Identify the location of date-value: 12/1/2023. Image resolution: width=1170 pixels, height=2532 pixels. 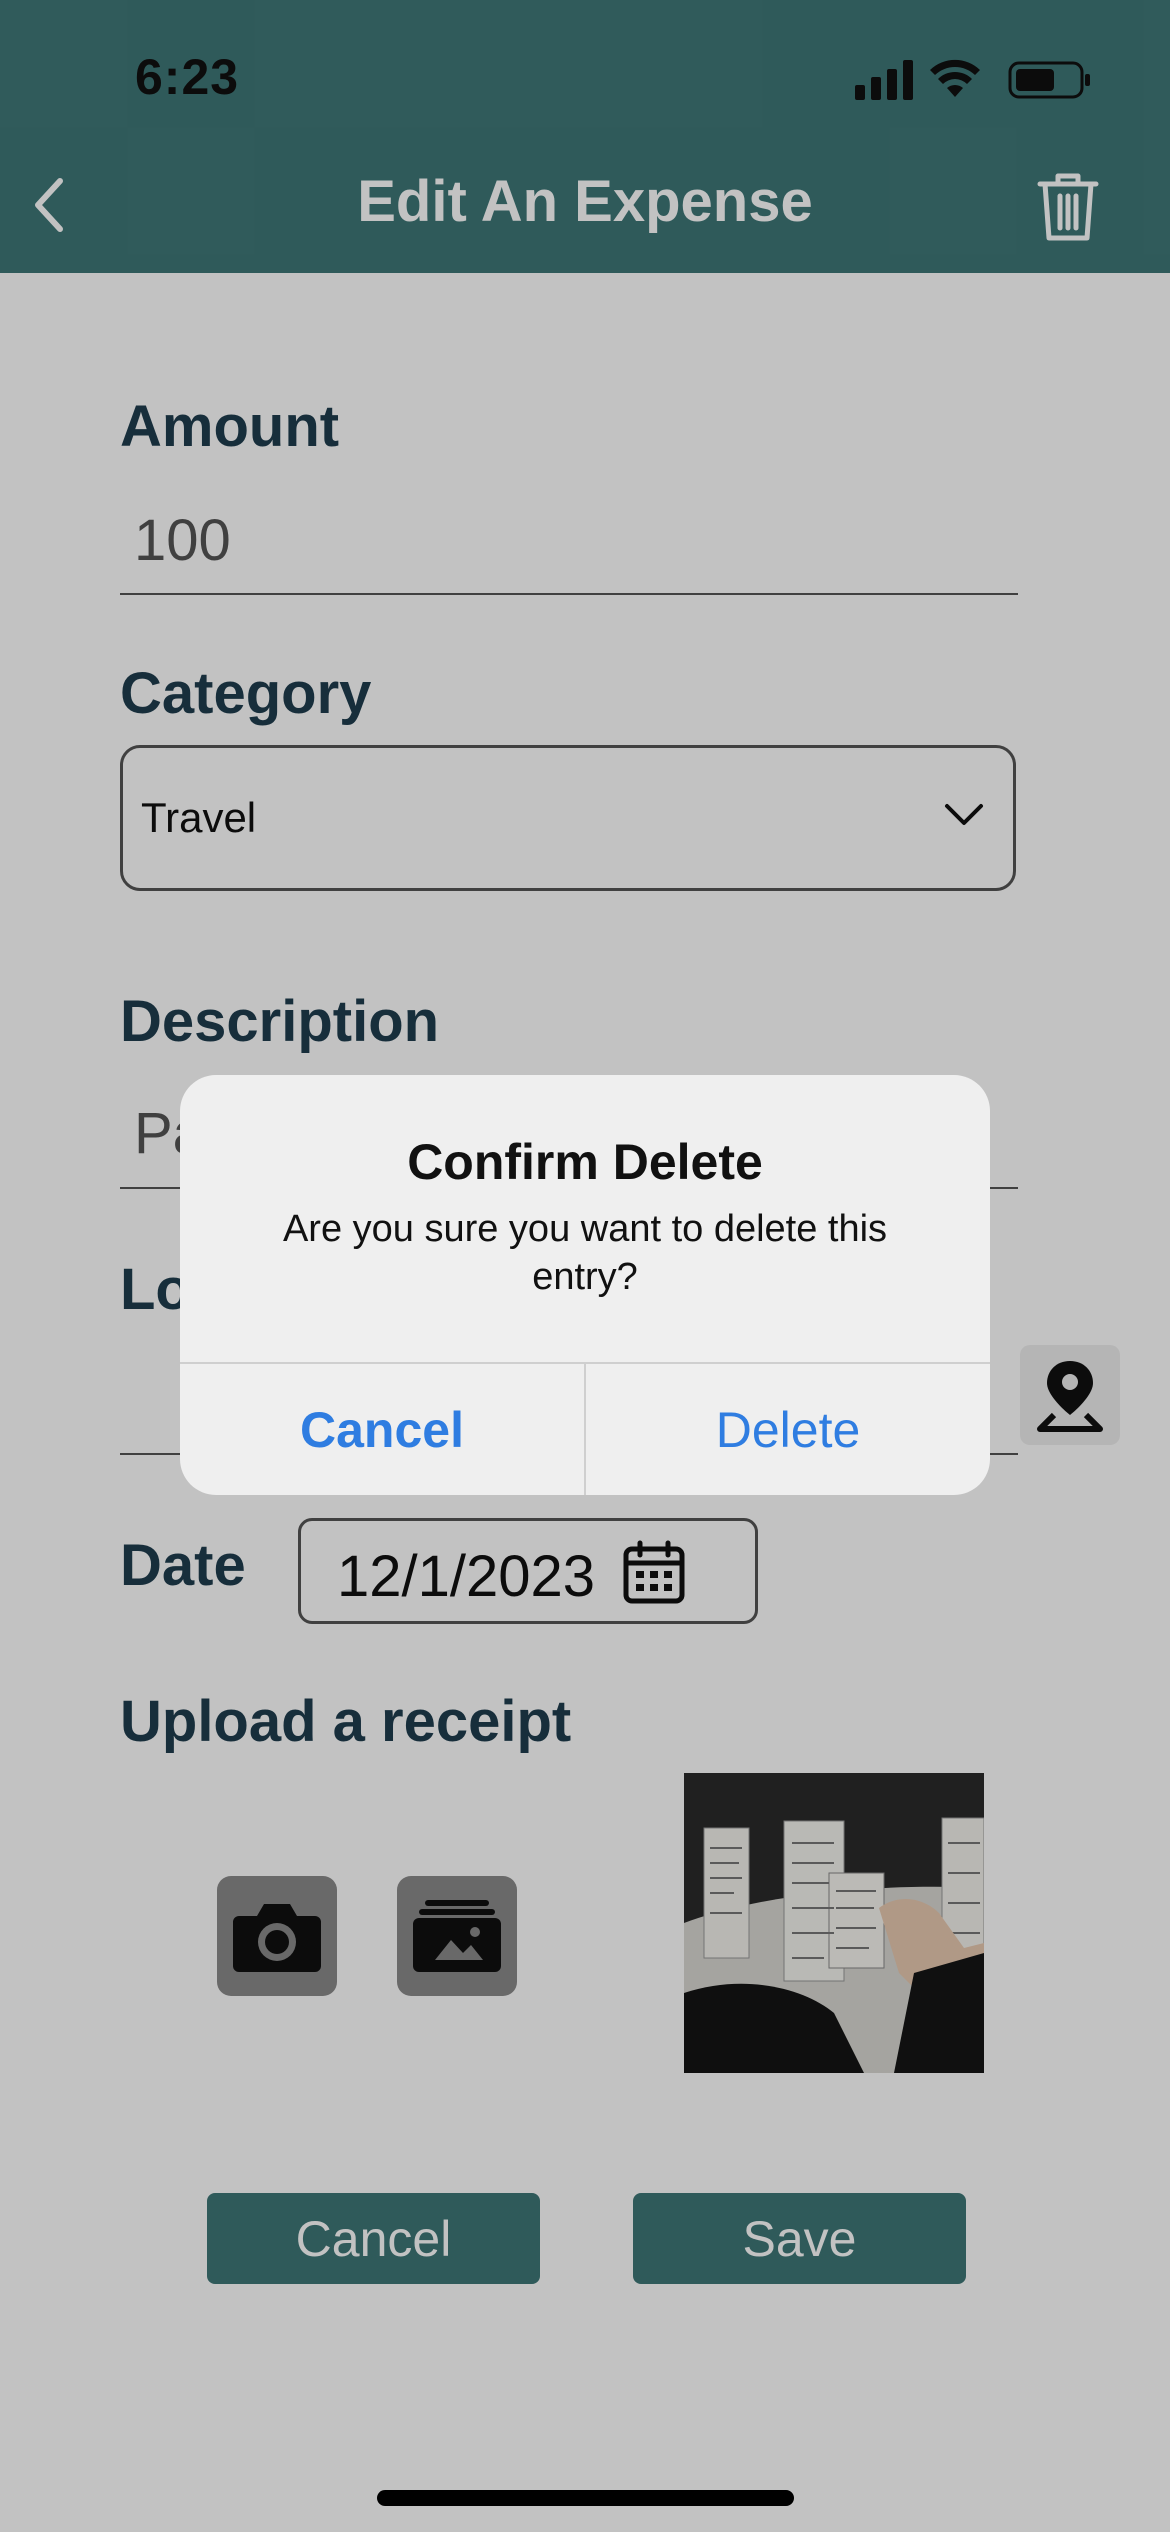
(466, 1576).